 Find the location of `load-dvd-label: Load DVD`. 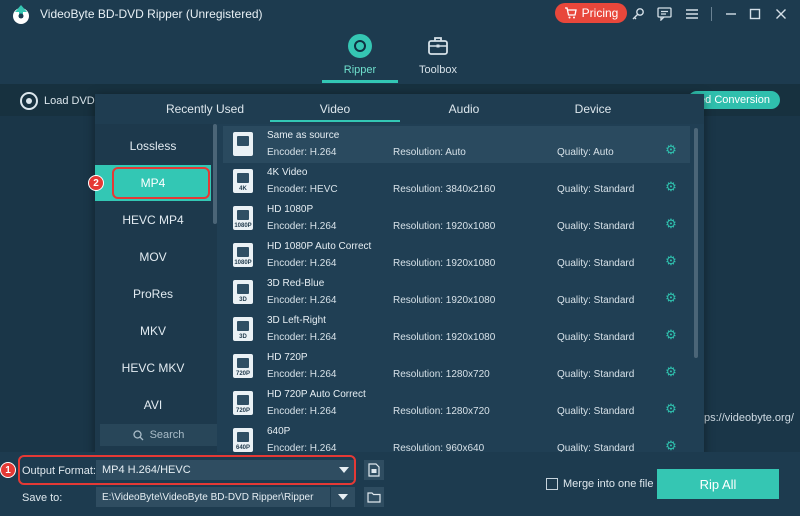

load-dvd-label: Load DVD is located at coordinates (69, 101).